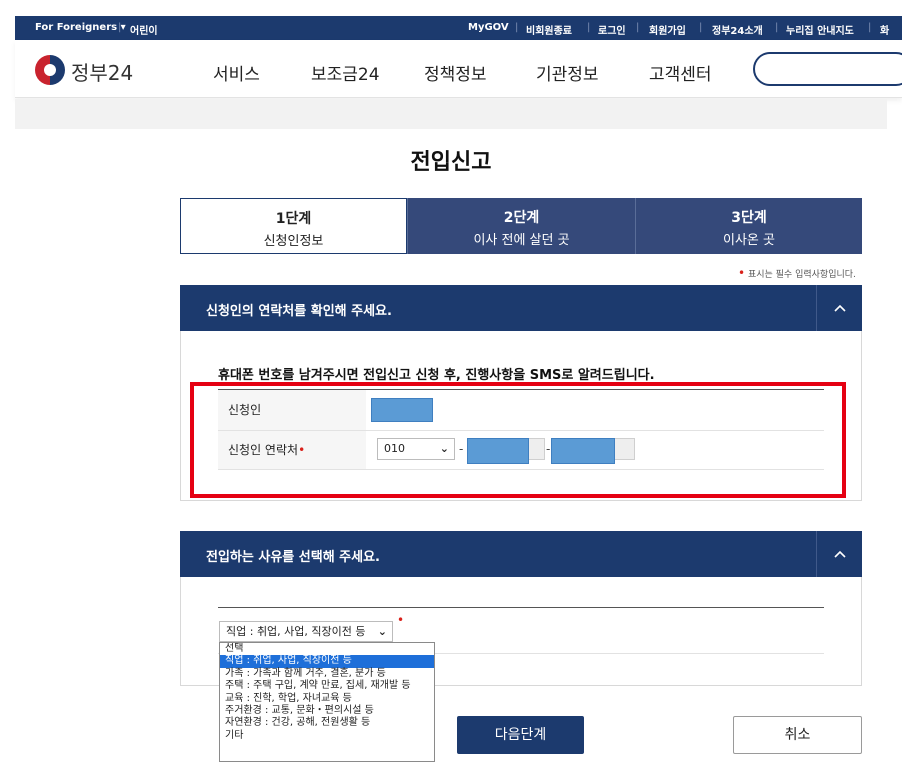  I want to click on about-link: 정부24소개, so click(737, 29).